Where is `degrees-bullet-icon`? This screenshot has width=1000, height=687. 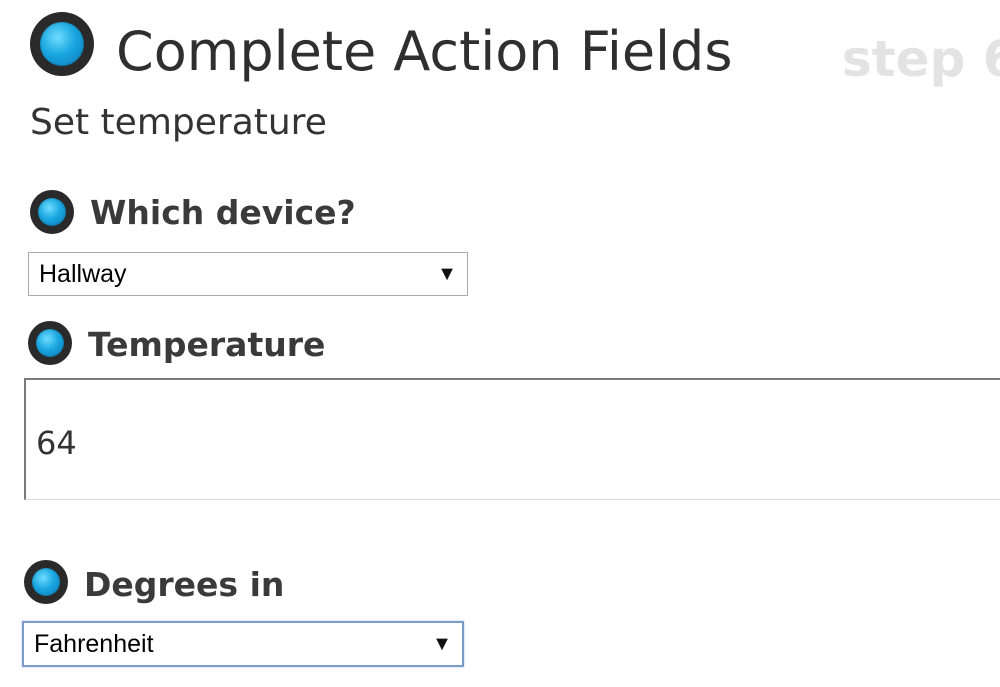 degrees-bullet-icon is located at coordinates (46, 582).